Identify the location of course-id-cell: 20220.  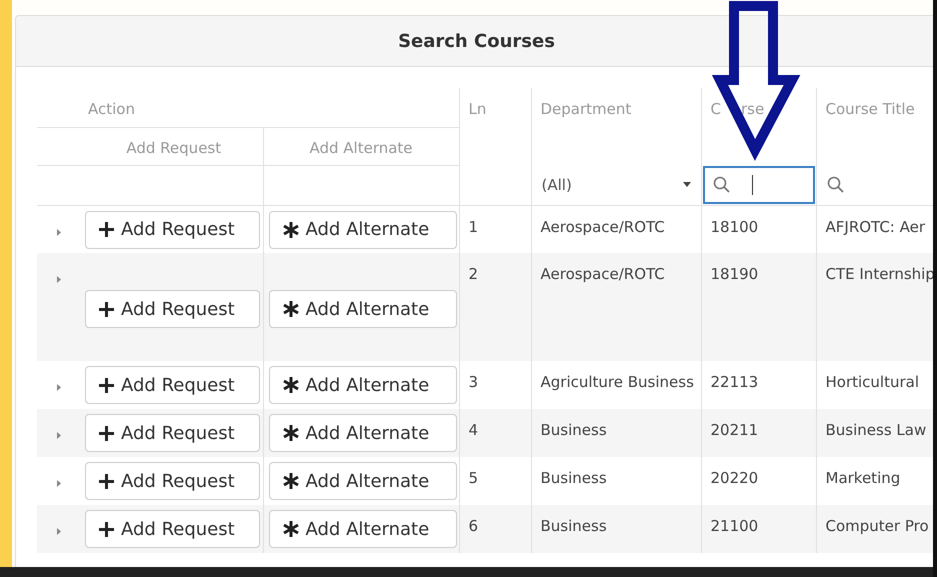
(734, 478).